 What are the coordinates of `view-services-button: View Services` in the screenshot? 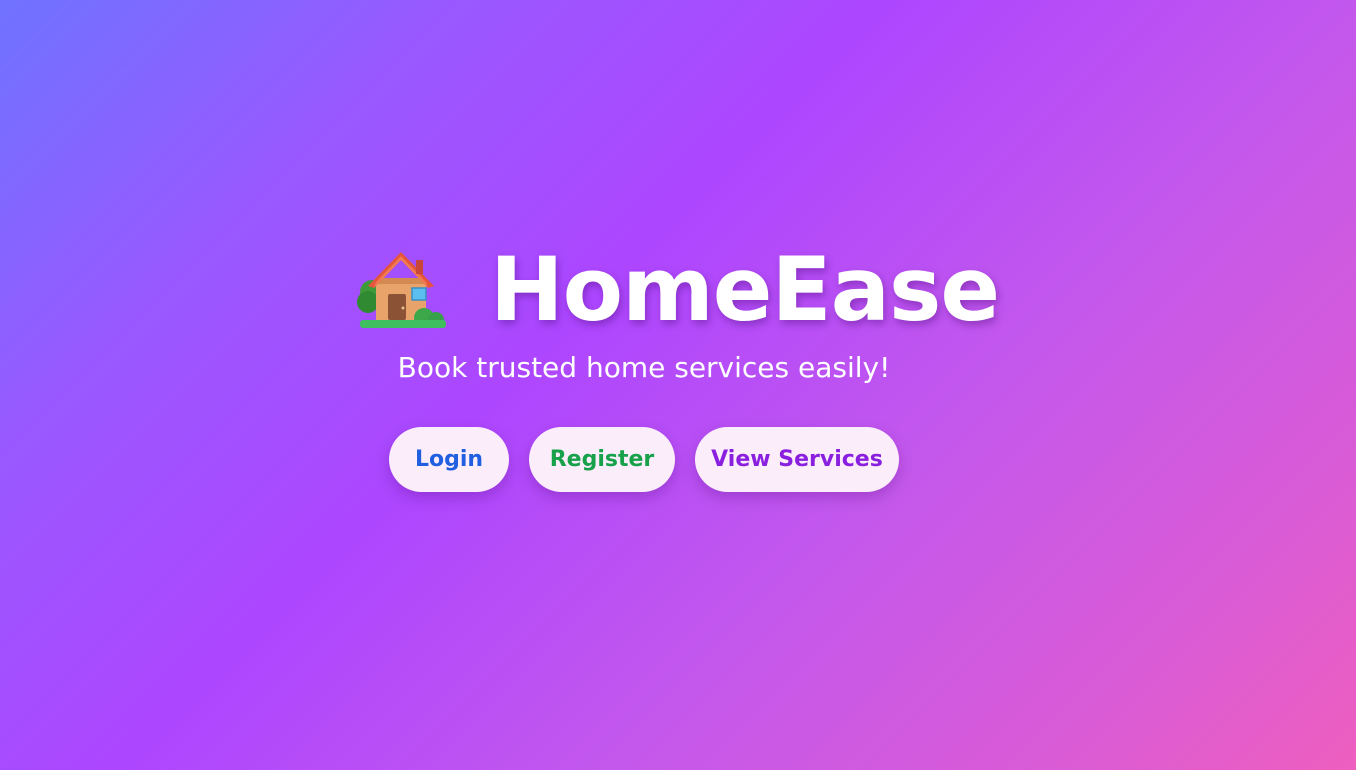 It's located at (797, 459).